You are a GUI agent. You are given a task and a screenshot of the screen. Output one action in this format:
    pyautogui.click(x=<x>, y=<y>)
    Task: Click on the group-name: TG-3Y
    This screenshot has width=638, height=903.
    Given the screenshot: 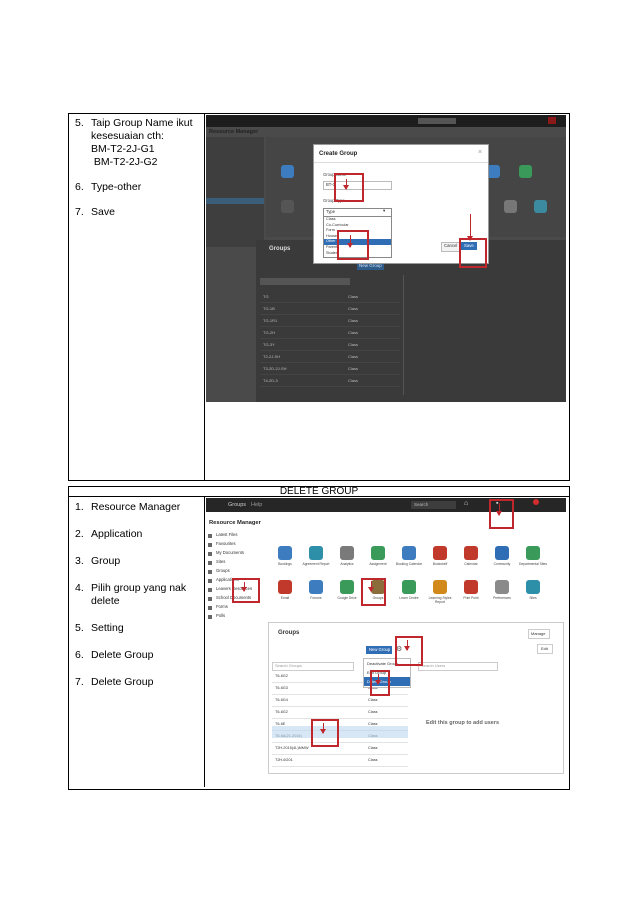 What is the action you would take?
    pyautogui.click(x=269, y=344)
    